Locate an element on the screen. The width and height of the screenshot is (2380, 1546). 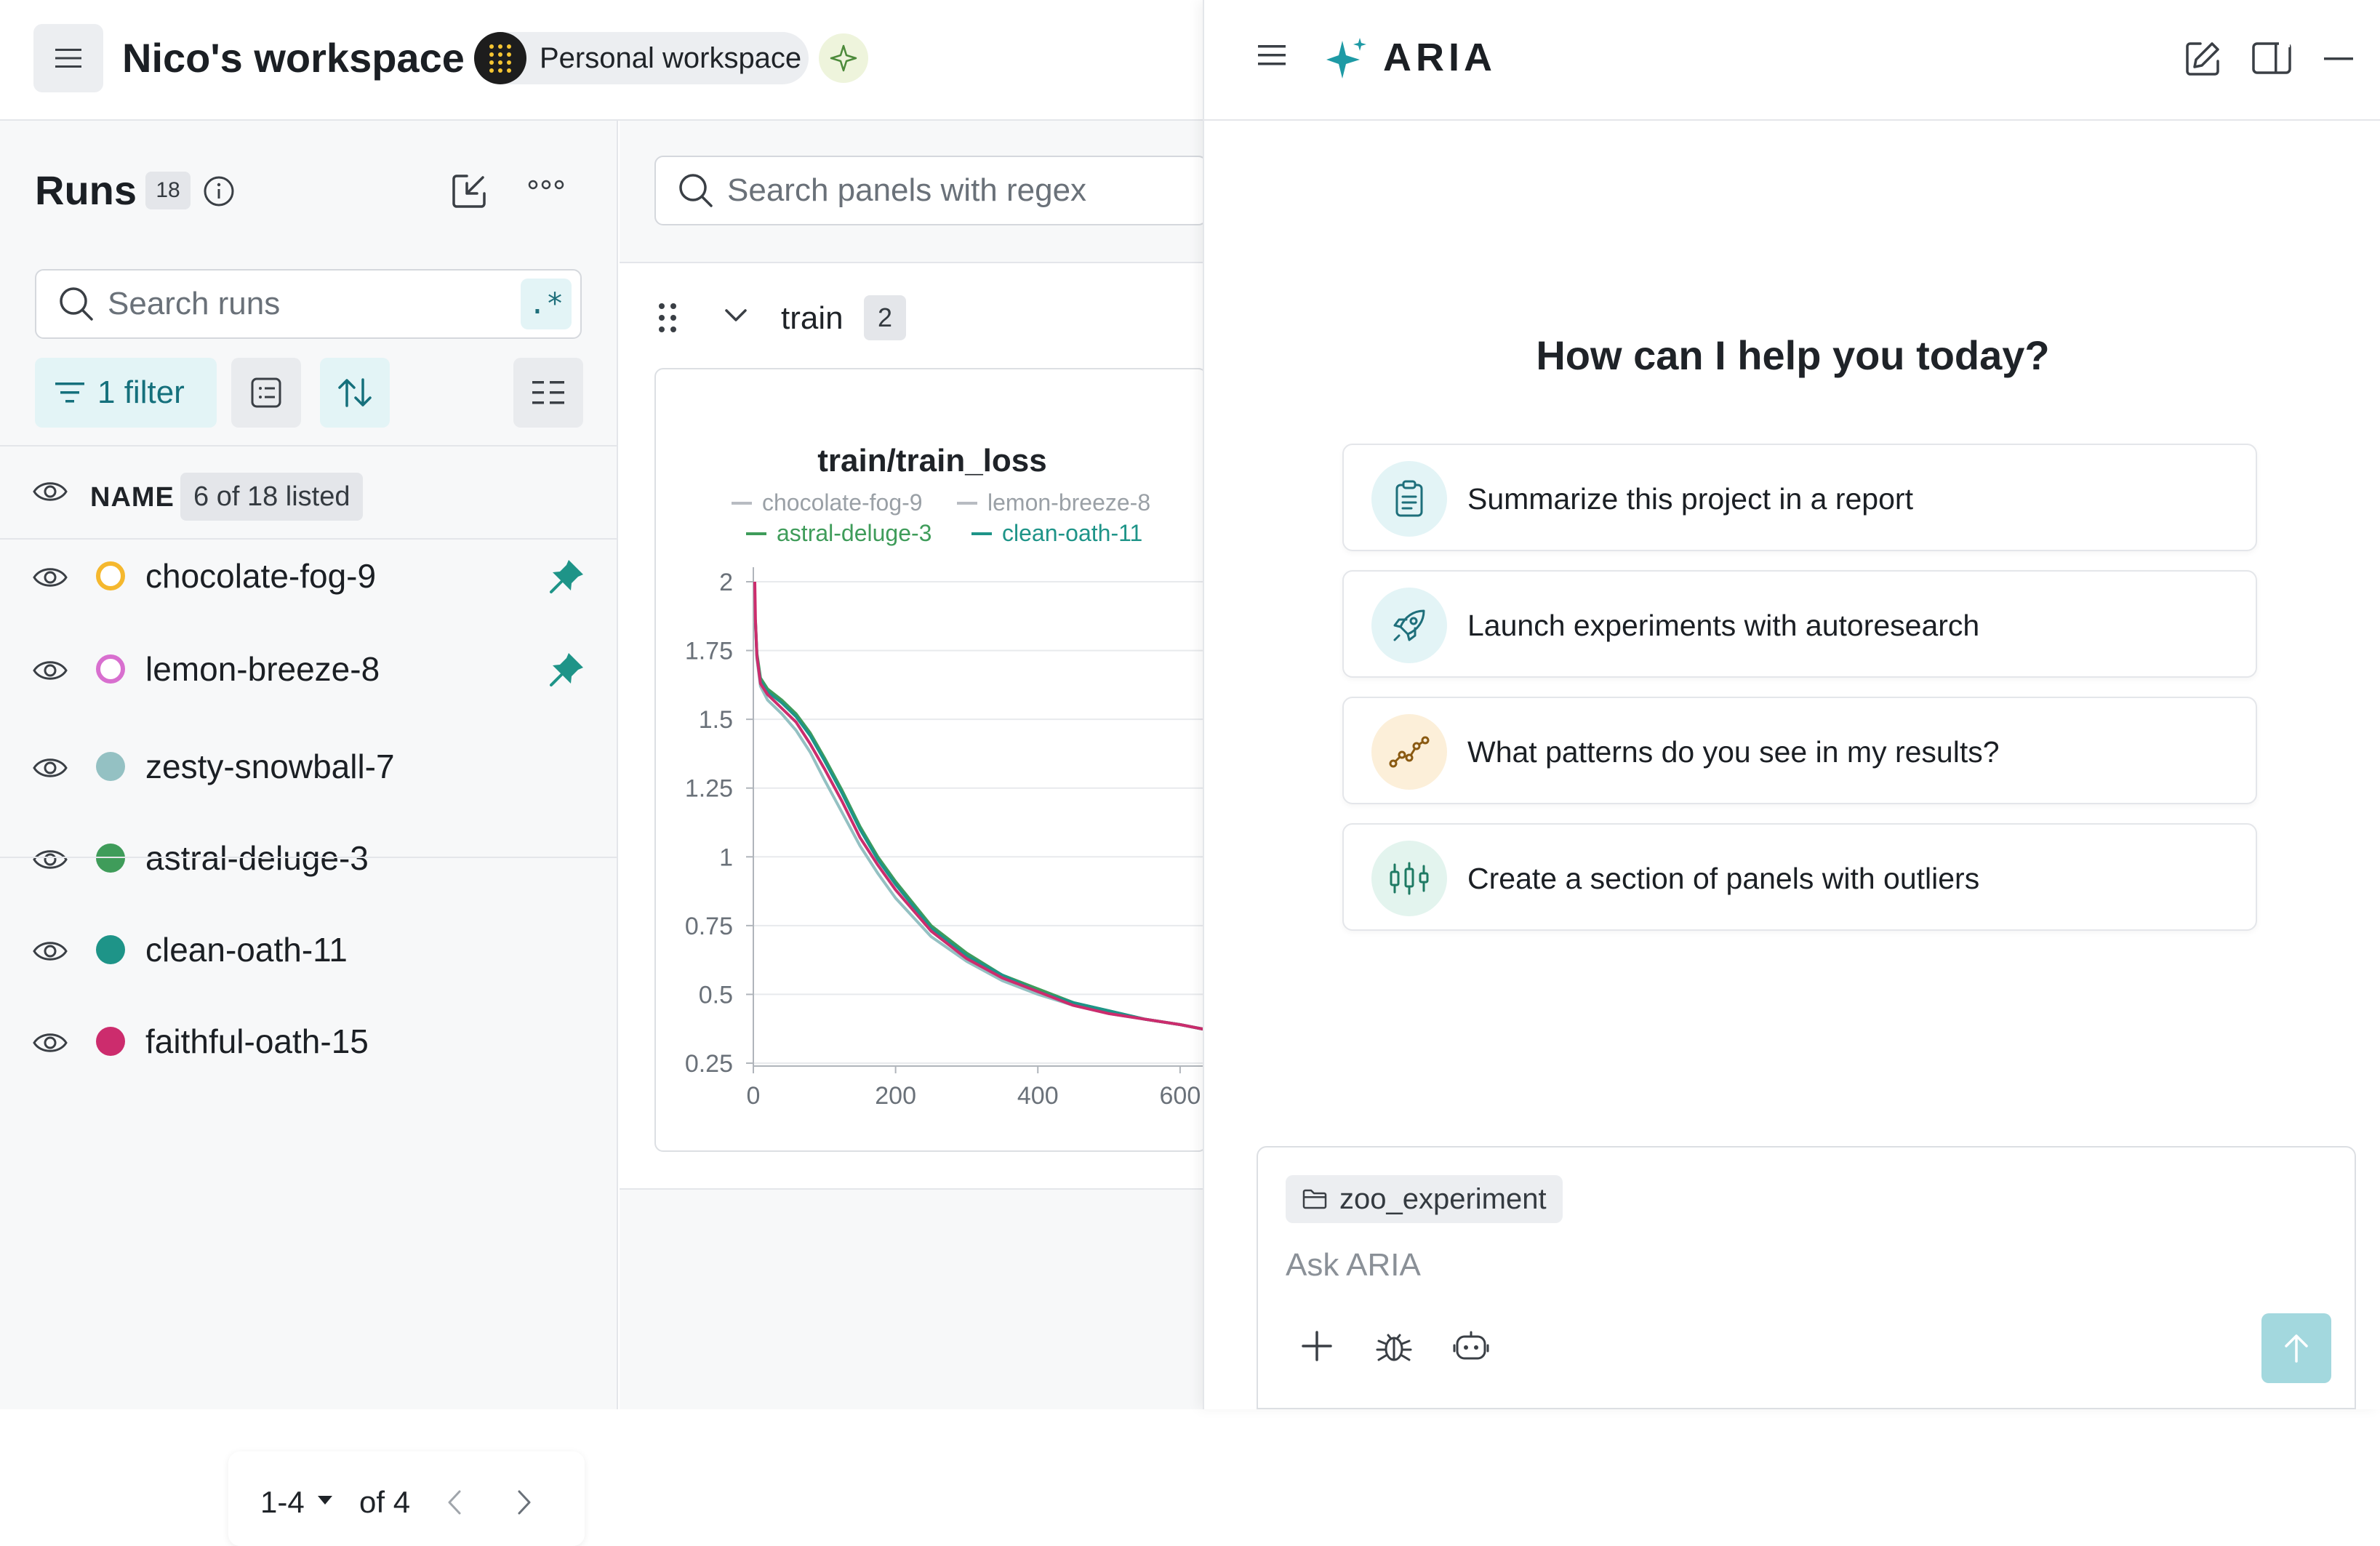
aria-composer: zoo_experiment is located at coordinates (1806, 1277).